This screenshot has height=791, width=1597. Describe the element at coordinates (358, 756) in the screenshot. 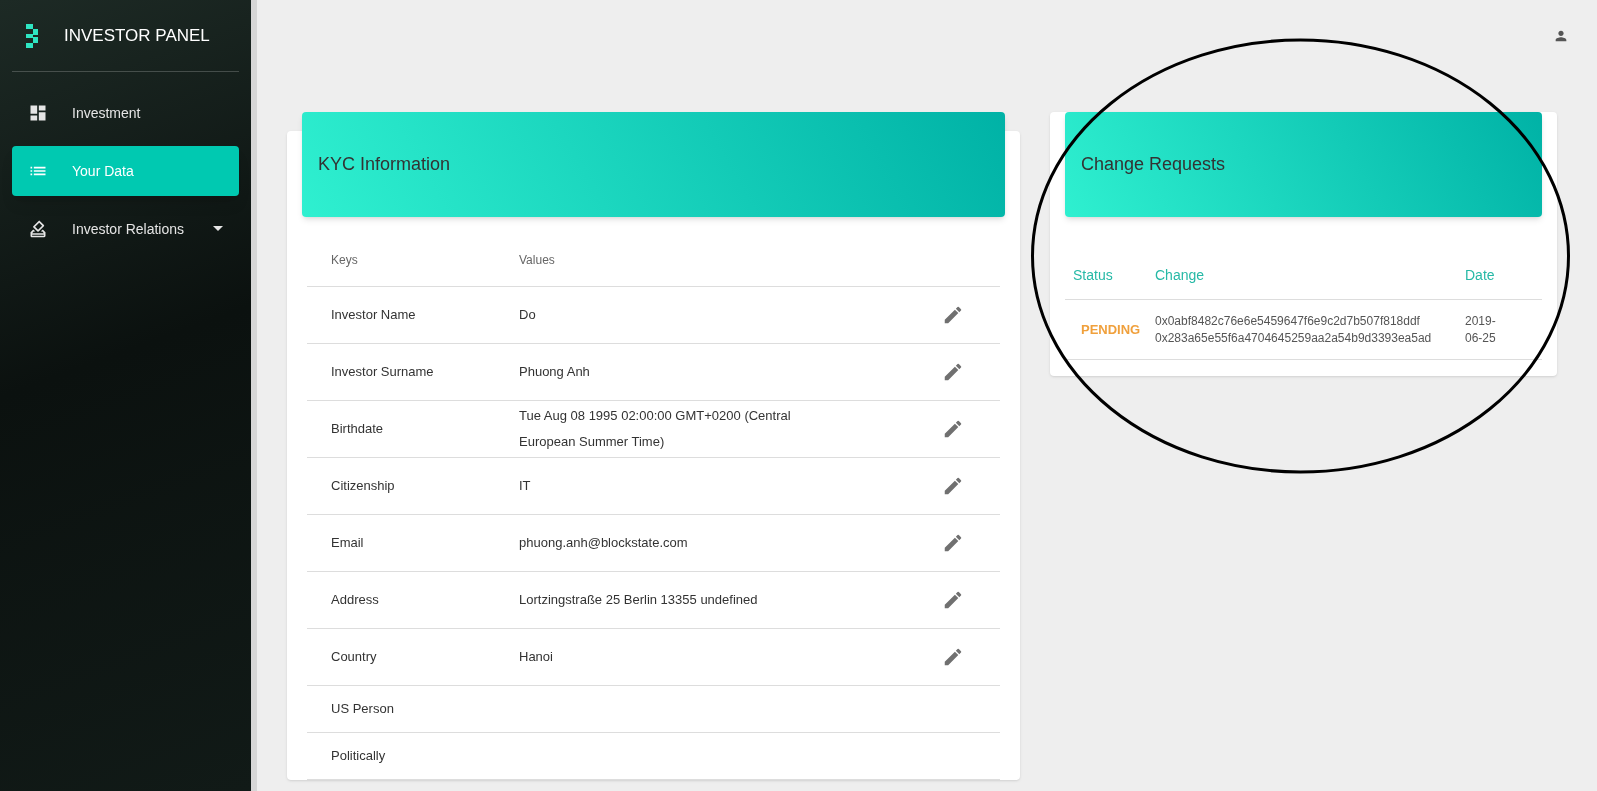

I see `key-cell-text: Politically` at that location.